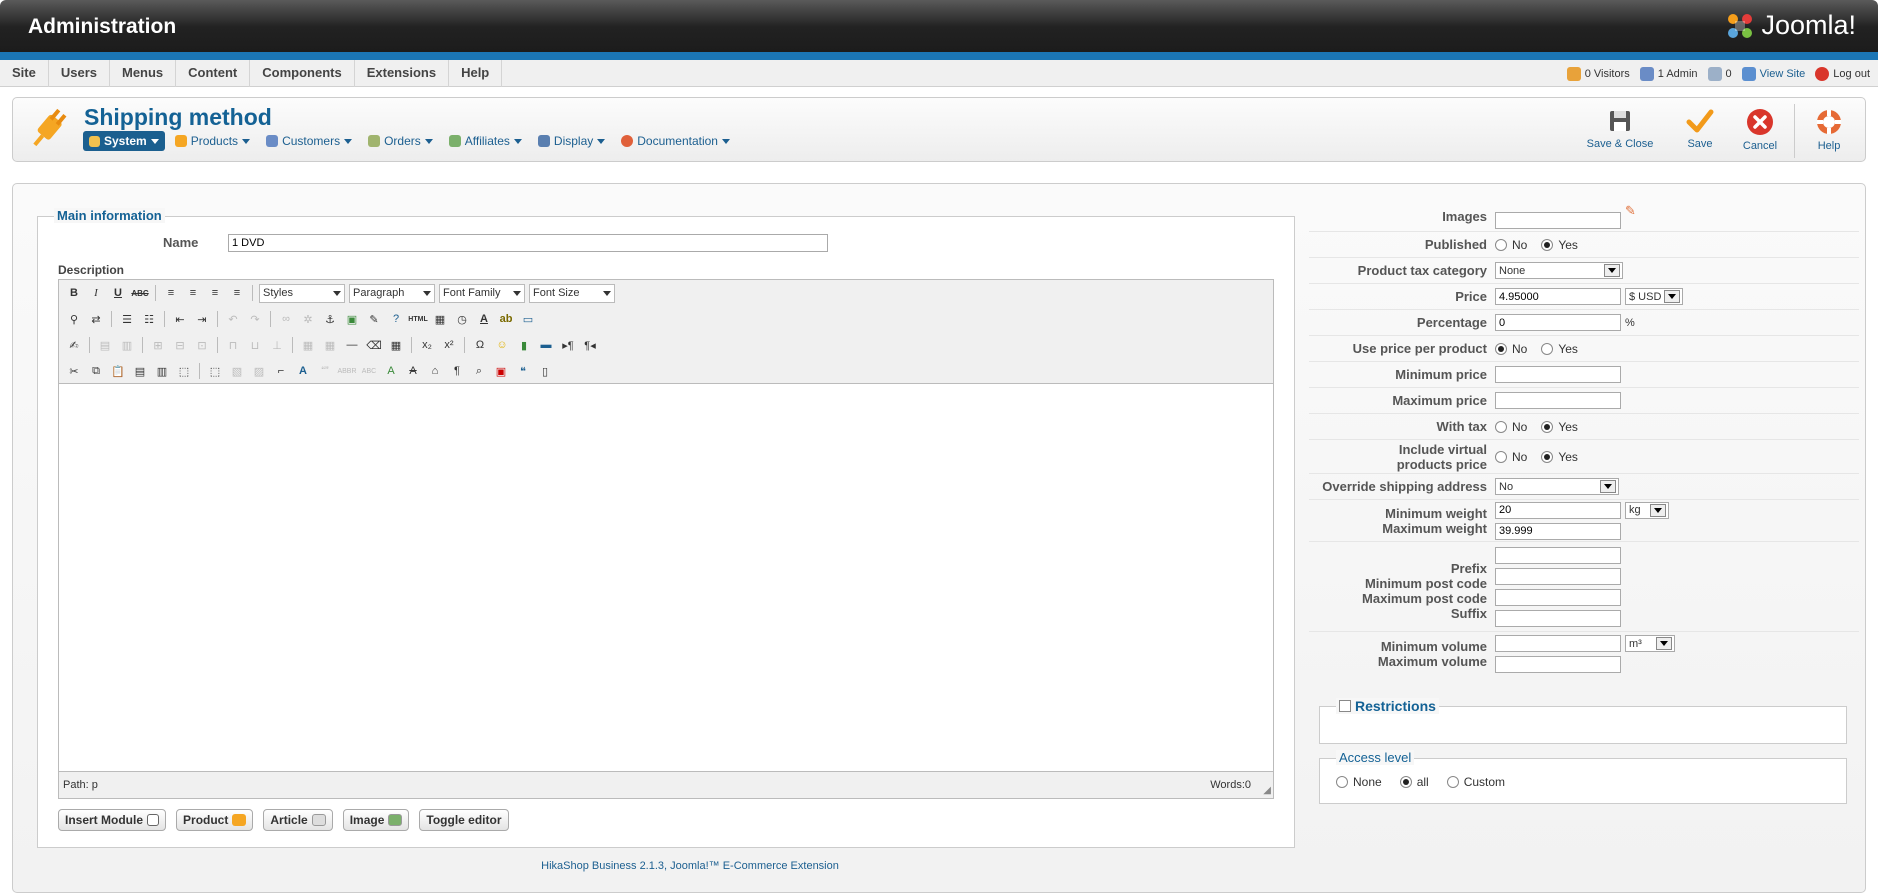  Describe the element at coordinates (346, 371) in the screenshot. I see `abbr-icon: ABBR` at that location.